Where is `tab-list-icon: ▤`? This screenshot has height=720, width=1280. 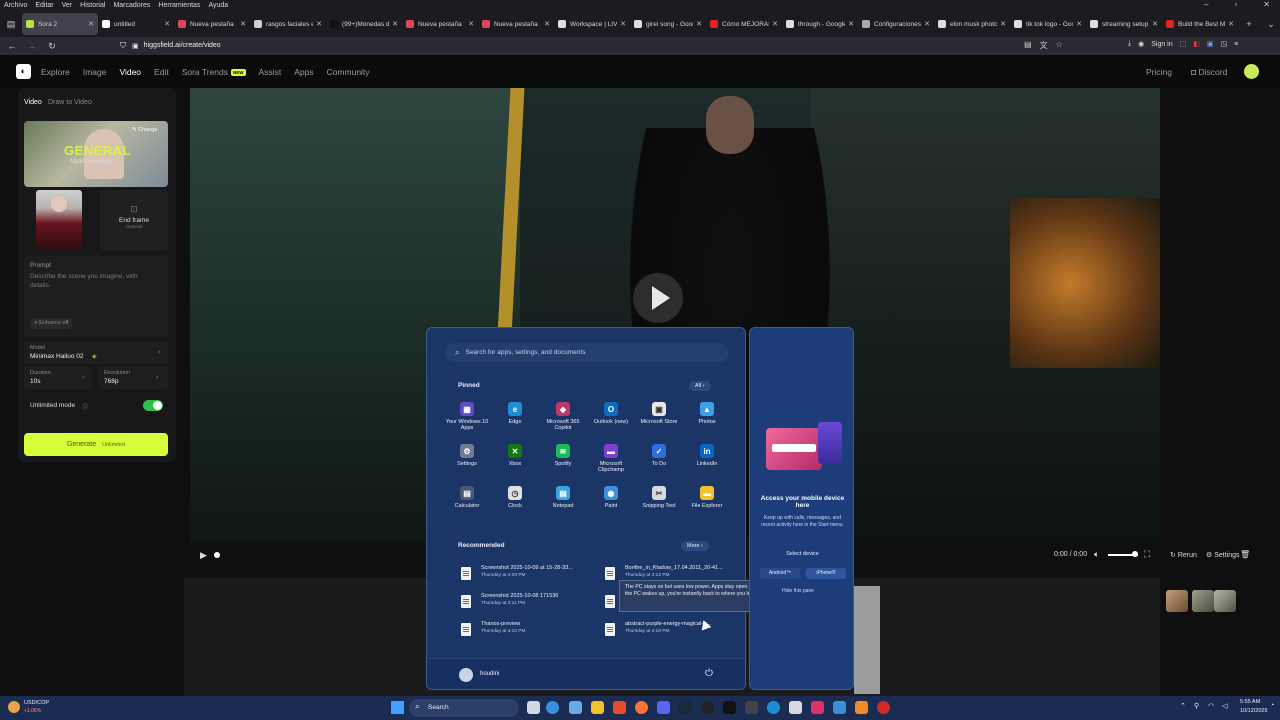
tab-list-icon: ▤ is located at coordinates (11, 24).